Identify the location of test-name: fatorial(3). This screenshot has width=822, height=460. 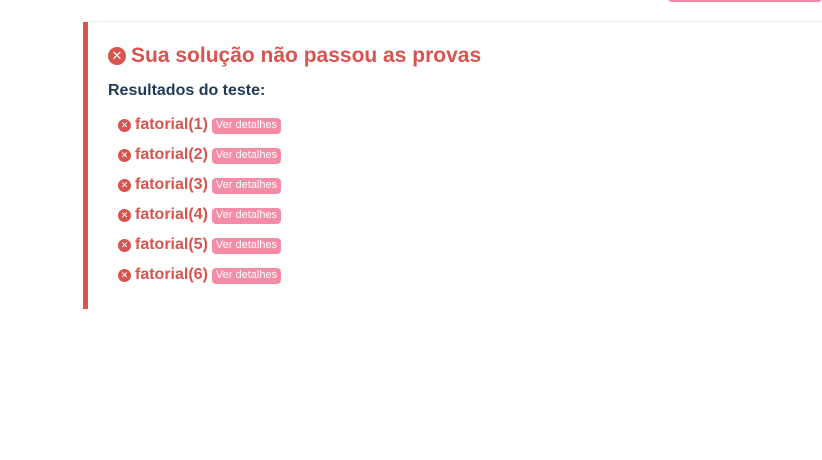
(171, 184).